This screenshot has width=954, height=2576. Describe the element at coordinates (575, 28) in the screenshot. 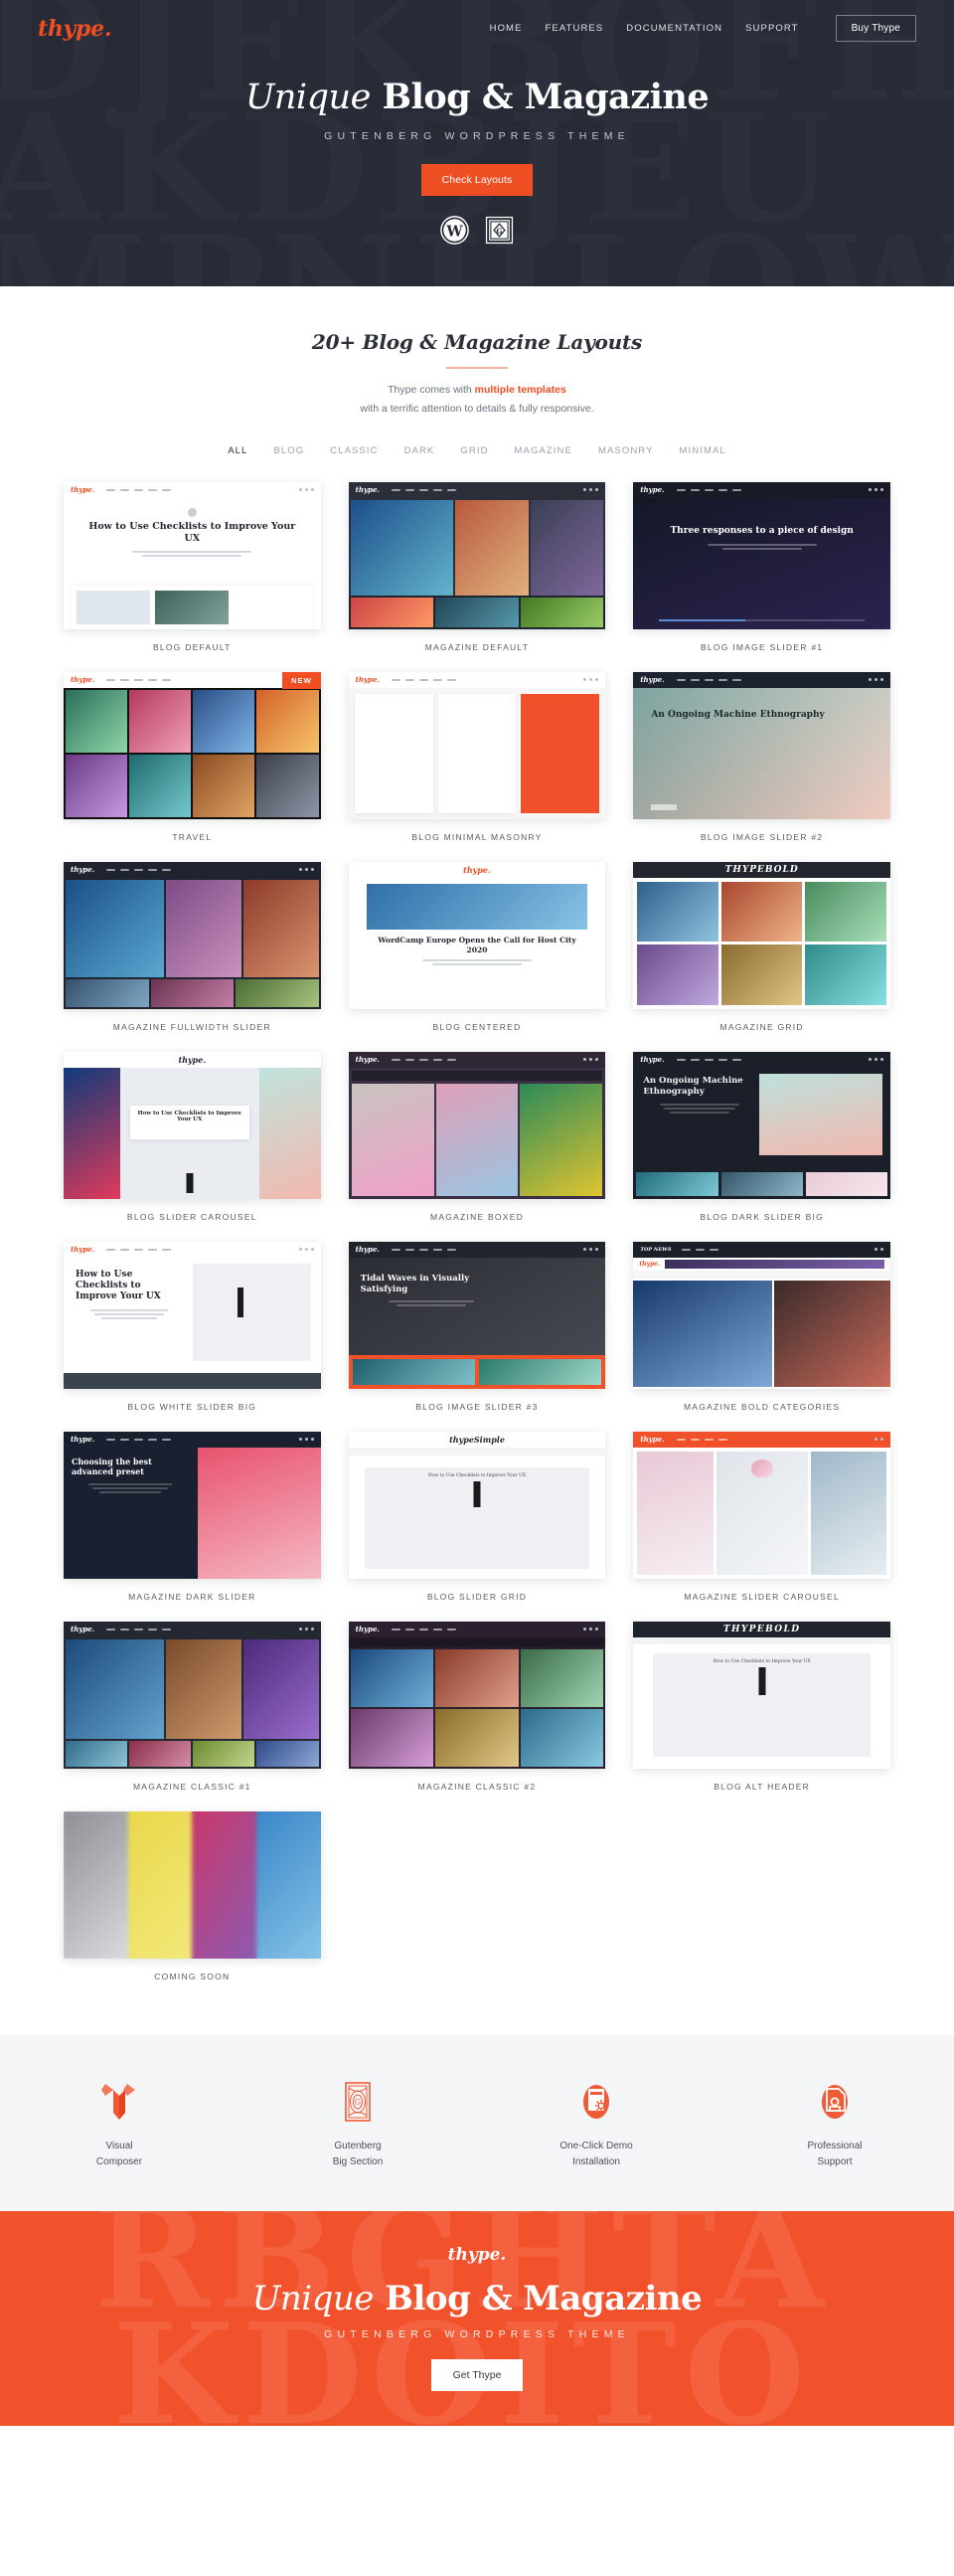

I see `nav-item-features: FEATURES` at that location.